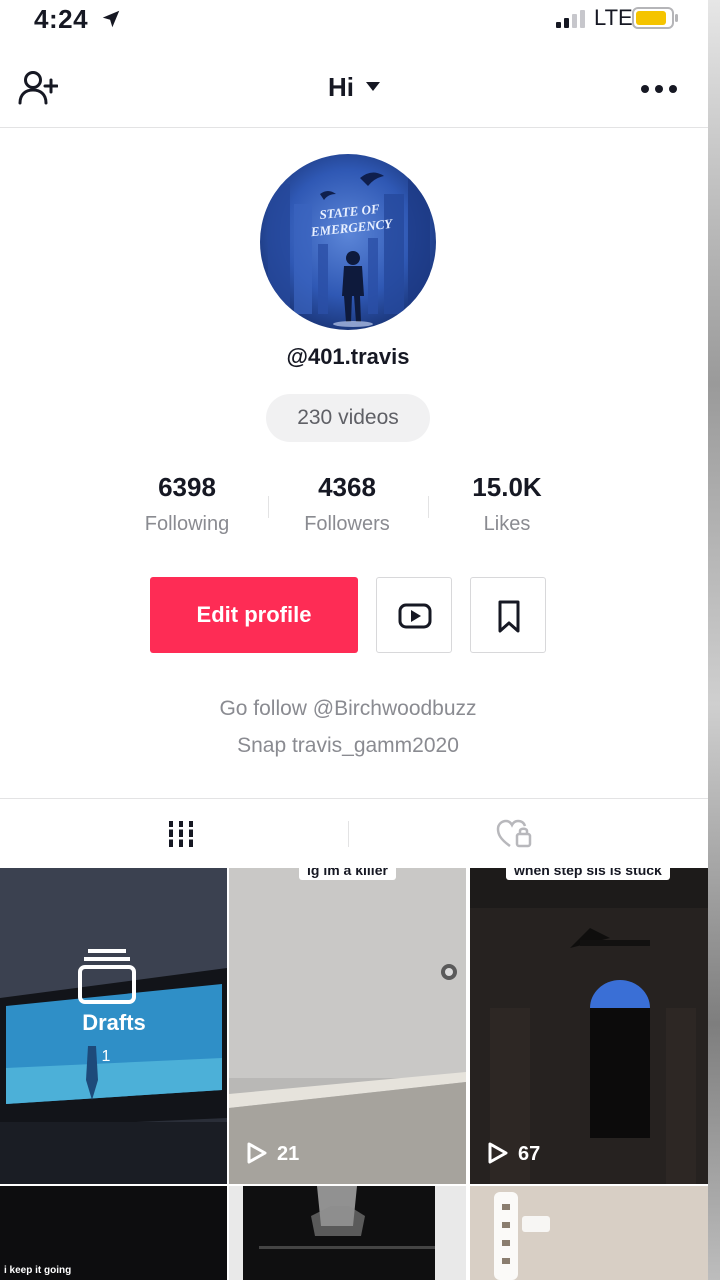 Image resolution: width=720 pixels, height=1280 pixels. I want to click on divider, so click(348, 834).